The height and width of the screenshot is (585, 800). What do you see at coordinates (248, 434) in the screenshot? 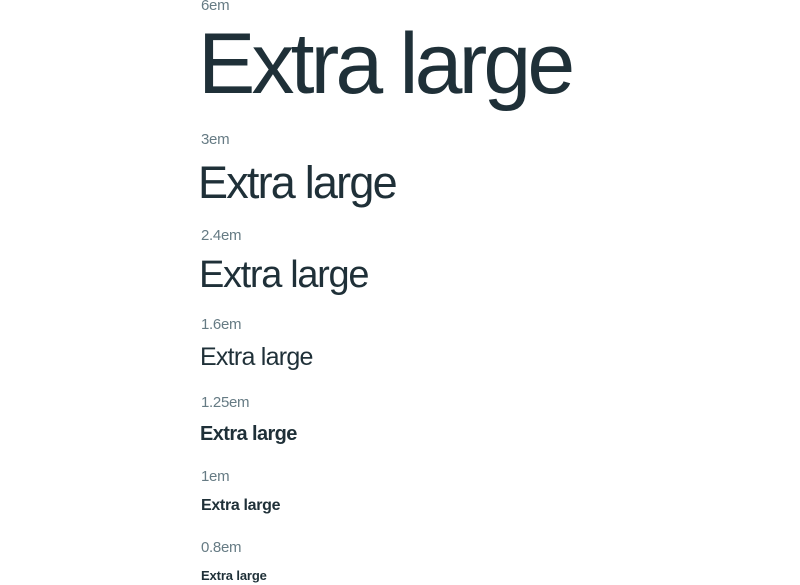
I see `sample-text-1-25em: Extra large` at bounding box center [248, 434].